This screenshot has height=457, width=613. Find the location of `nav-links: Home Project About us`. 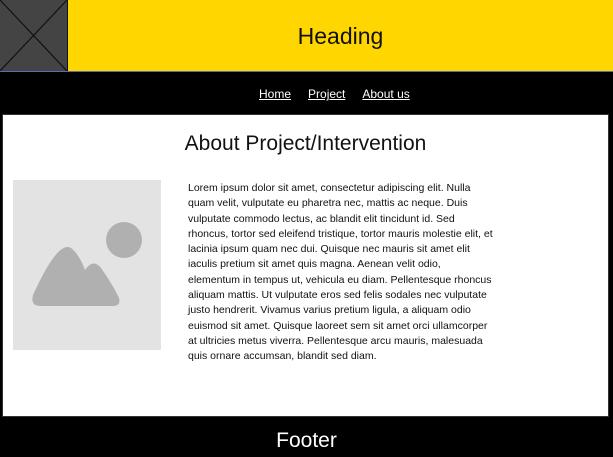

nav-links: Home Project About us is located at coordinates (343, 93).